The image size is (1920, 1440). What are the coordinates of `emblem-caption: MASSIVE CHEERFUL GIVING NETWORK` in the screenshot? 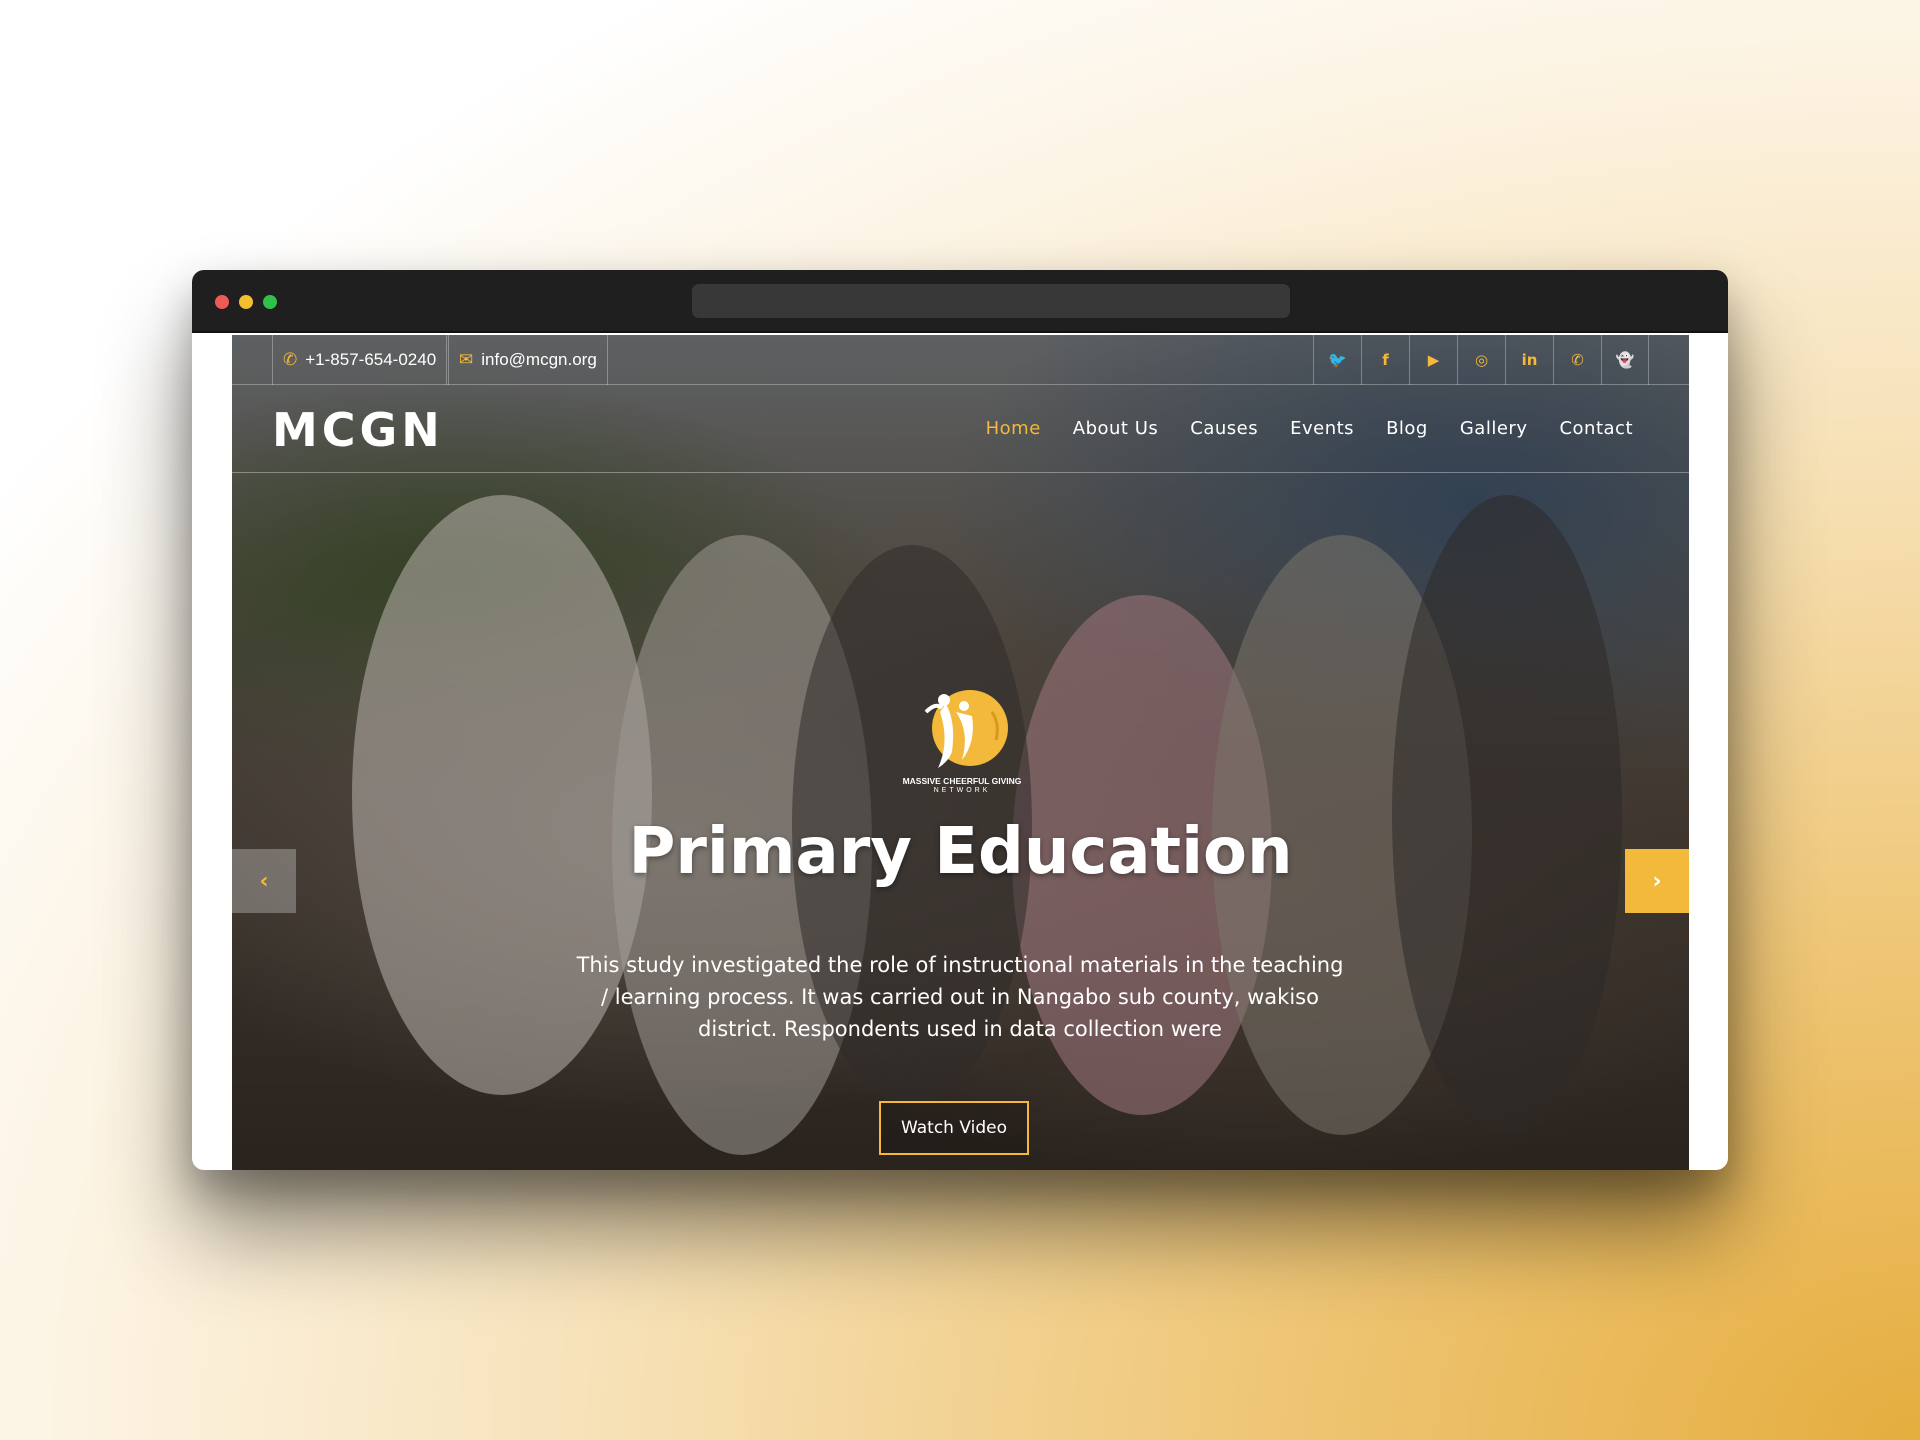 It's located at (962, 786).